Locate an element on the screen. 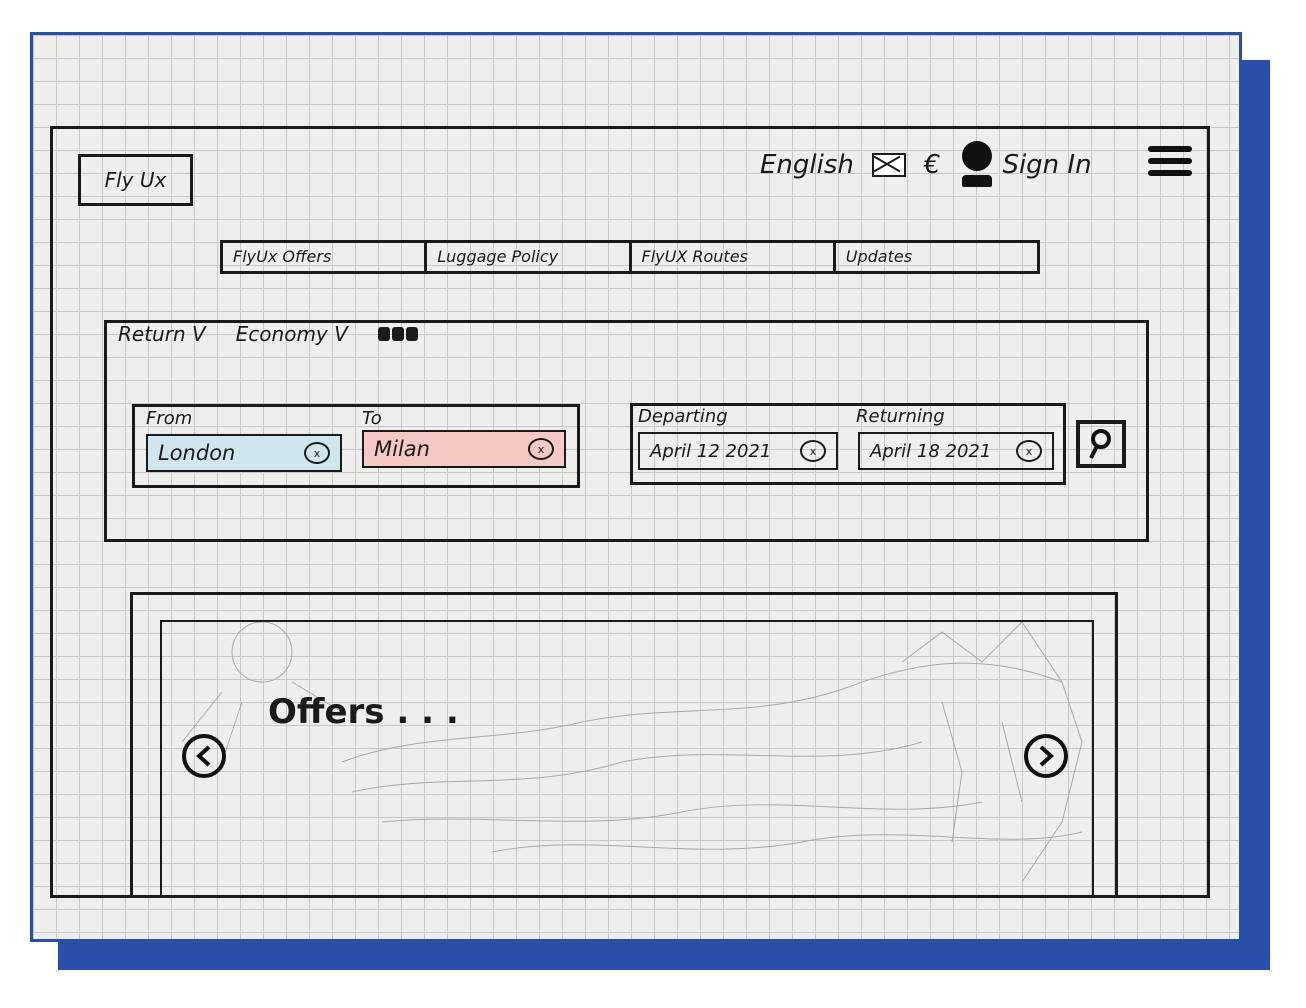  clear-departing-icon: x is located at coordinates (813, 451).